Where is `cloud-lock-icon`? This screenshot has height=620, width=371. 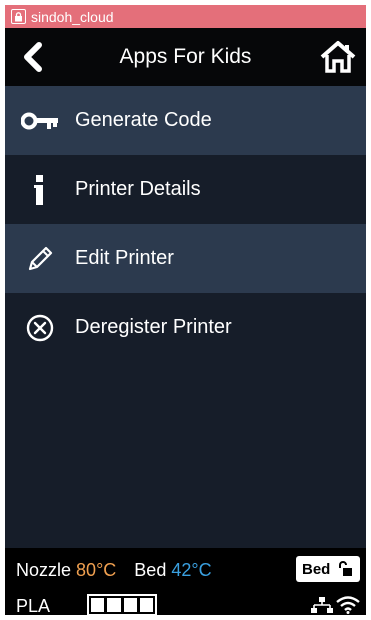 cloud-lock-icon is located at coordinates (18, 16).